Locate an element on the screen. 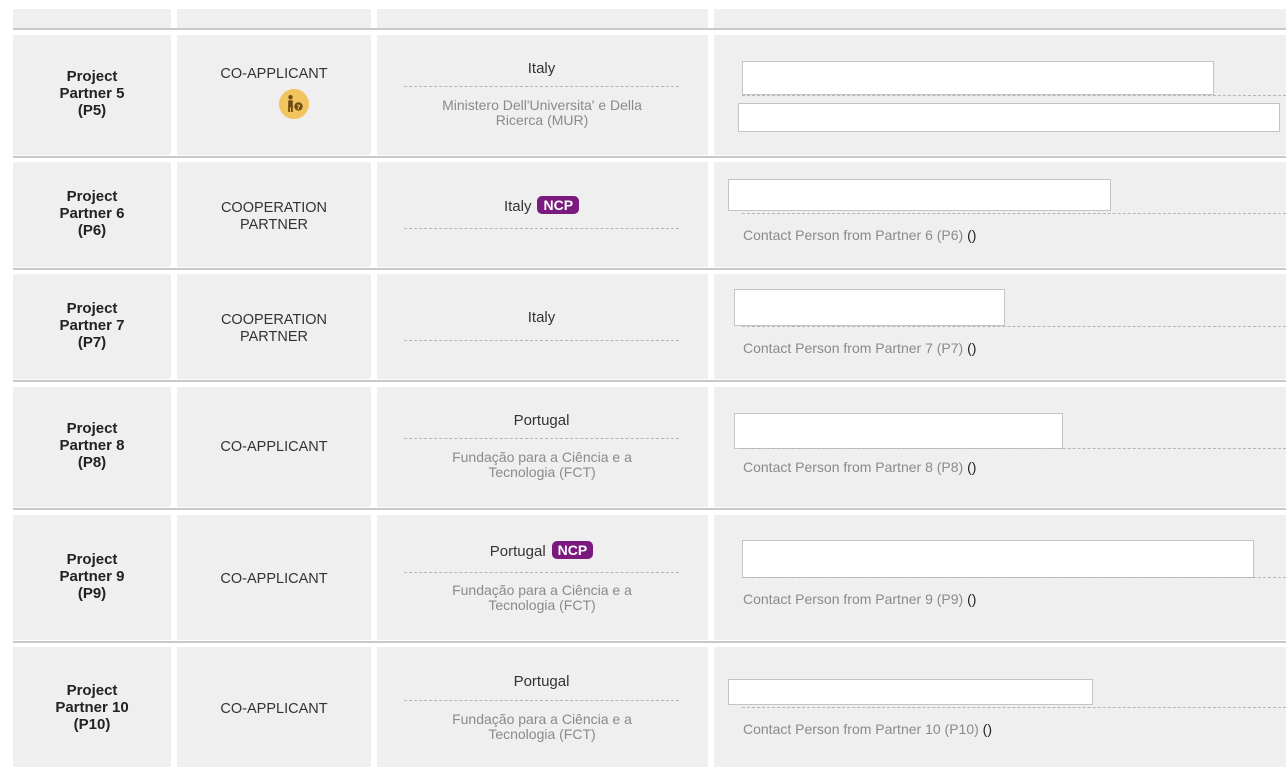  contact-cell: Contact Person from Partner 10 (P10) () is located at coordinates (1000, 707).